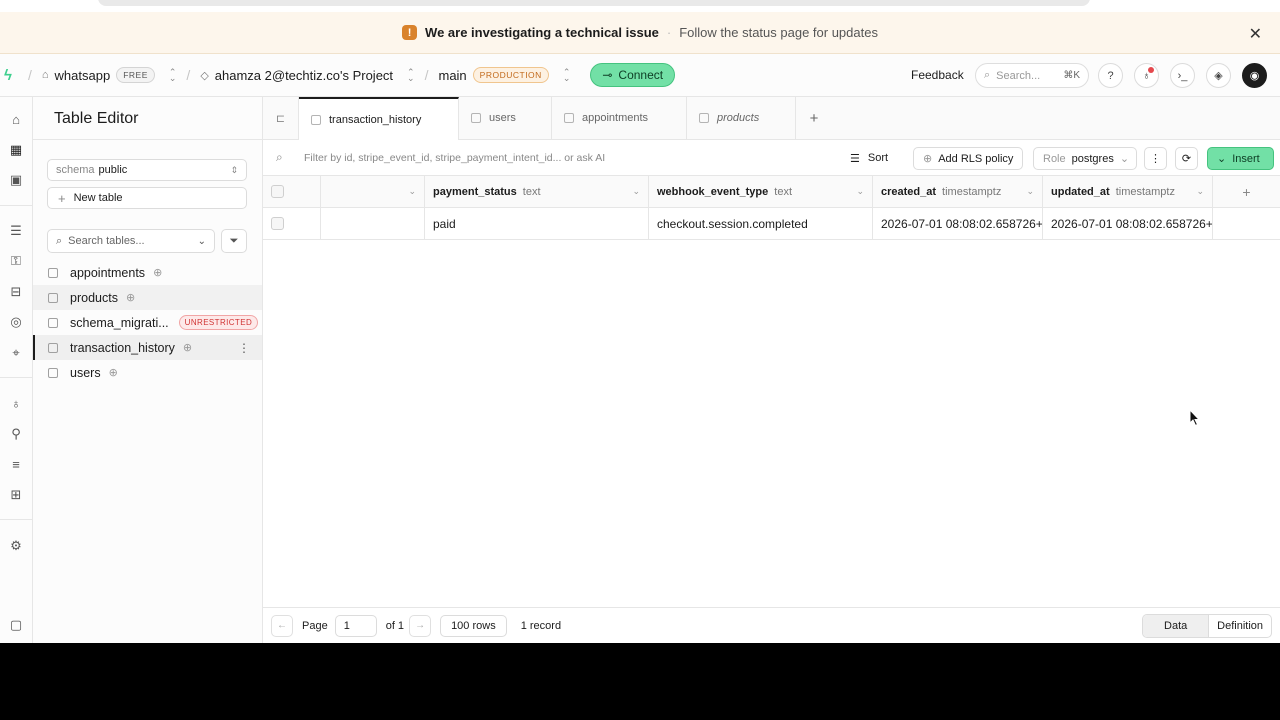 The width and height of the screenshot is (1280, 720). What do you see at coordinates (16, 150) in the screenshot?
I see `table-editor-icon: ▦` at bounding box center [16, 150].